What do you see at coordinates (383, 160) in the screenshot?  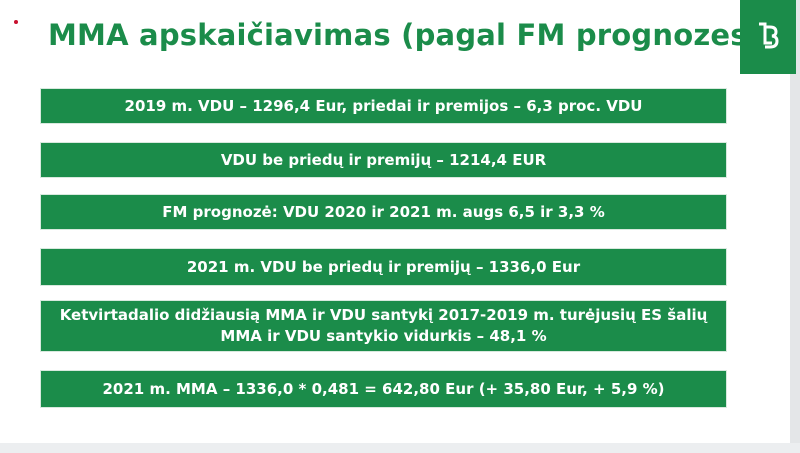 I see `info-box-vdu-without-bonuses: VDU be priedų ir premijų – 1214,4 EUR` at bounding box center [383, 160].